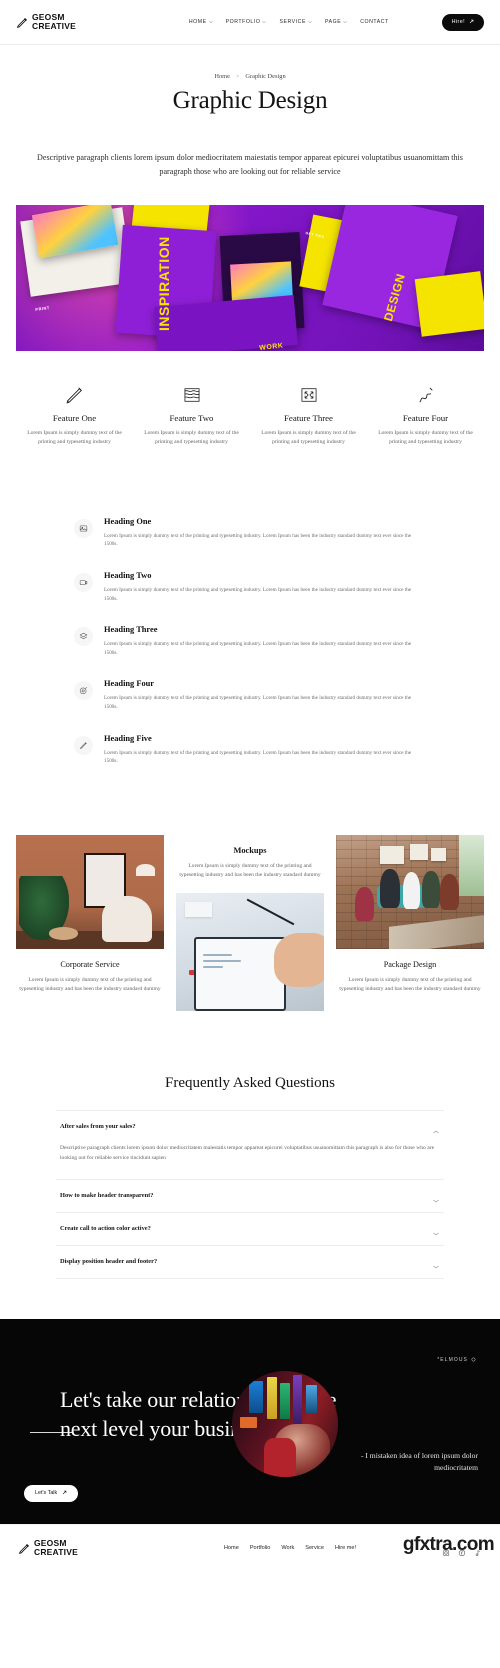  I want to click on hero-label-inspiration: INSPIRATION, so click(164, 283).